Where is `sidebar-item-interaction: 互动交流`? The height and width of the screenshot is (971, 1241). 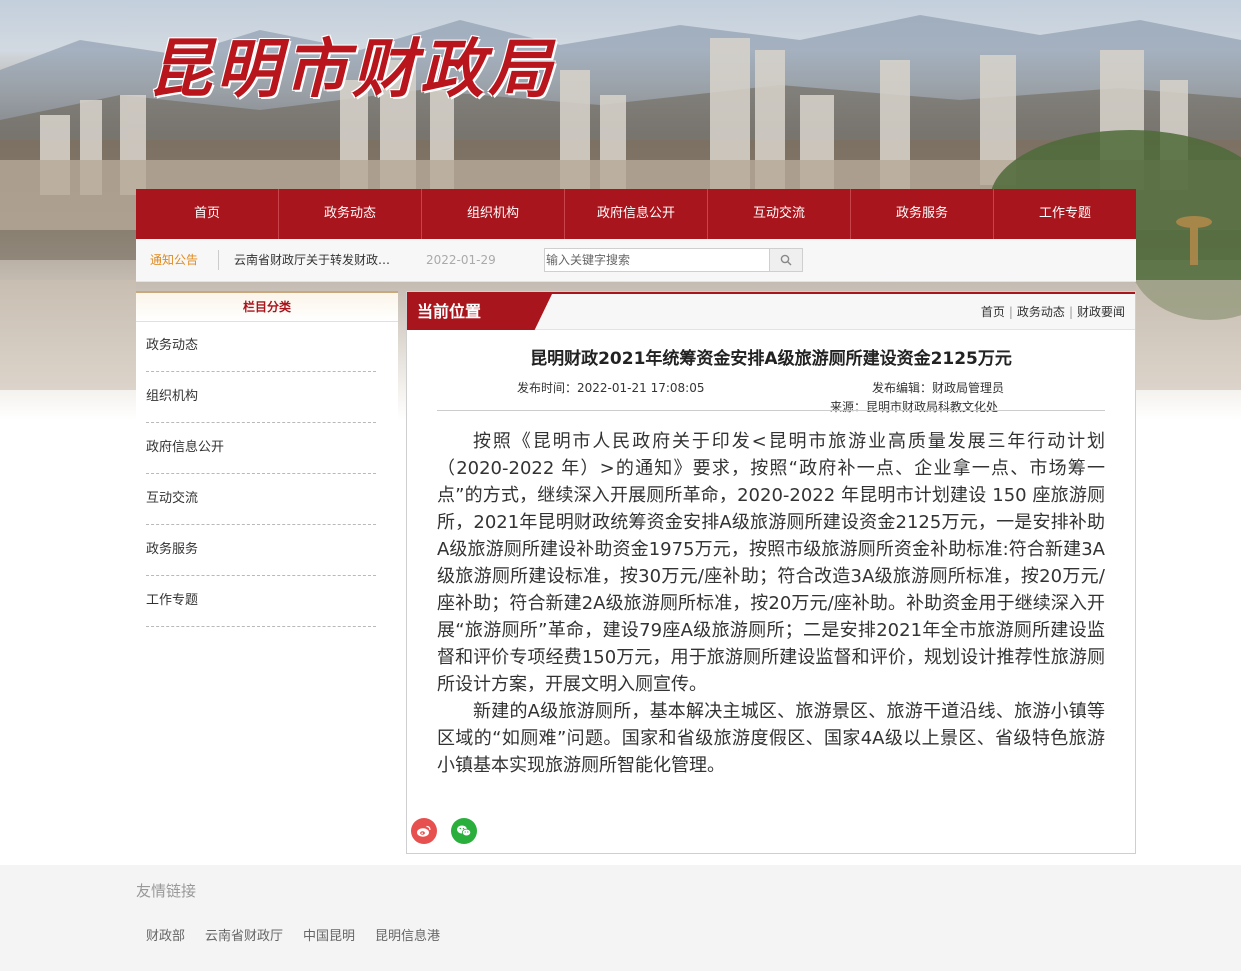 sidebar-item-interaction: 互动交流 is located at coordinates (261, 499).